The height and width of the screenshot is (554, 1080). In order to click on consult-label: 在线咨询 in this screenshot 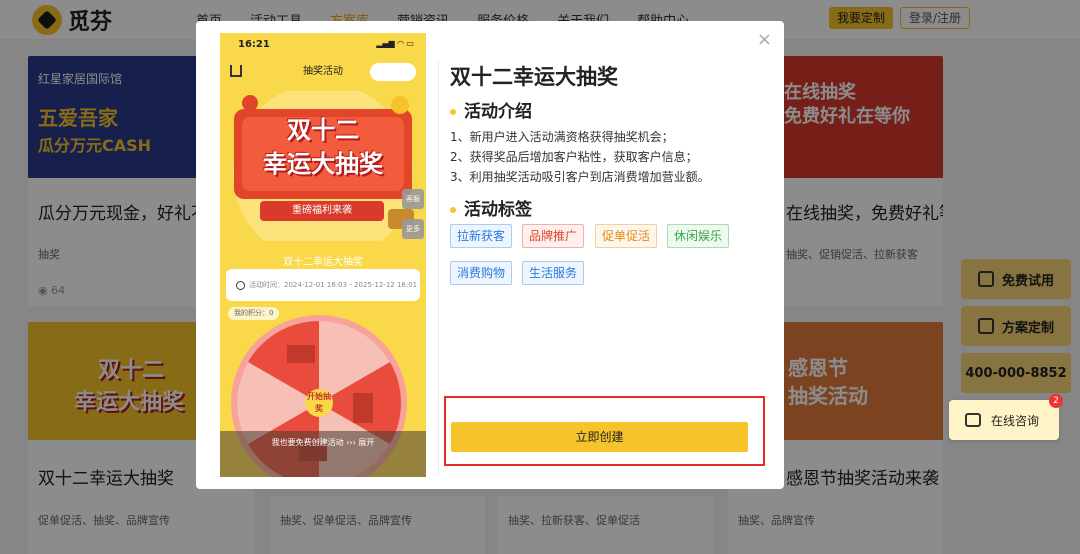, I will do `click(1015, 420)`.